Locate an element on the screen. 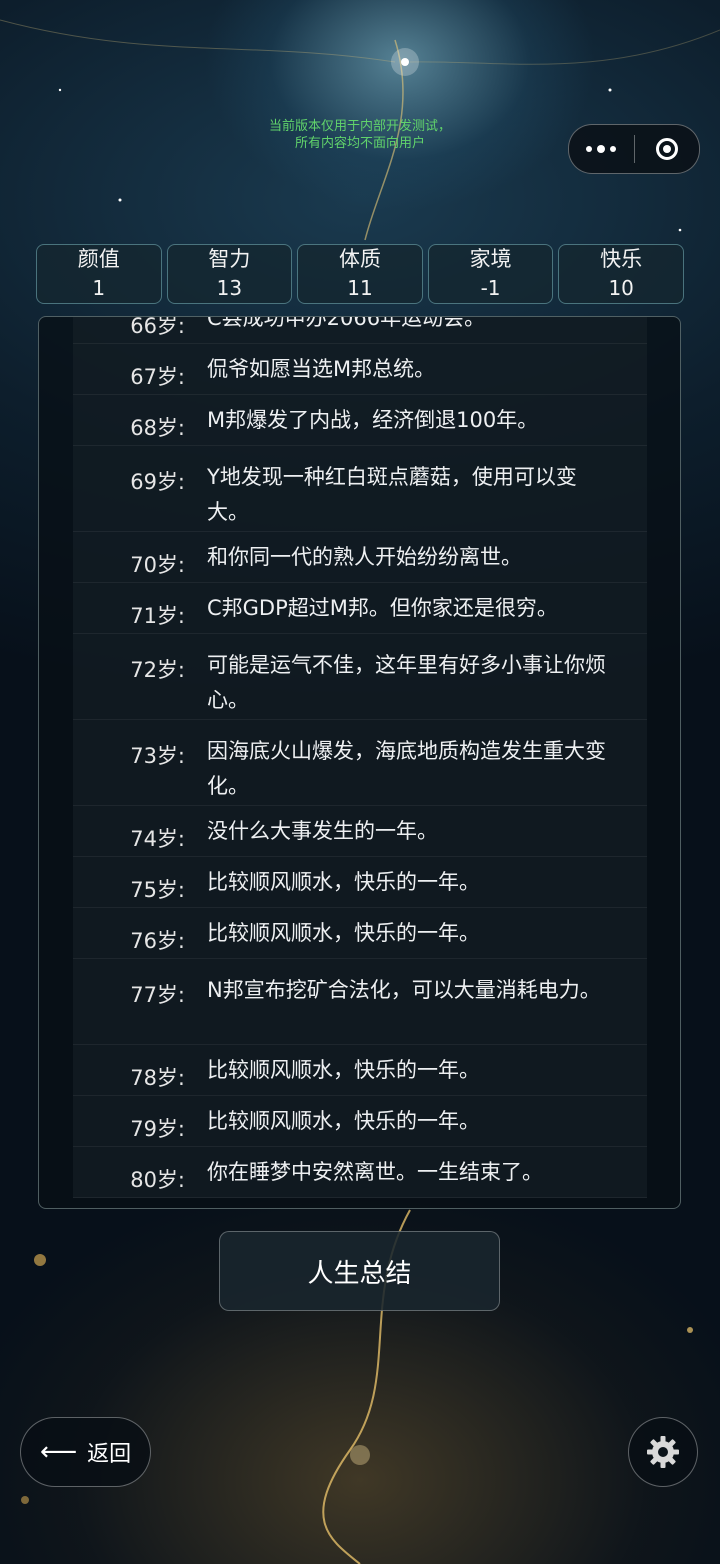 The width and height of the screenshot is (720, 1564). list-item: 73岁: 因海底火山爆发，海底地质构造发生重大变化。 is located at coordinates (360, 763).